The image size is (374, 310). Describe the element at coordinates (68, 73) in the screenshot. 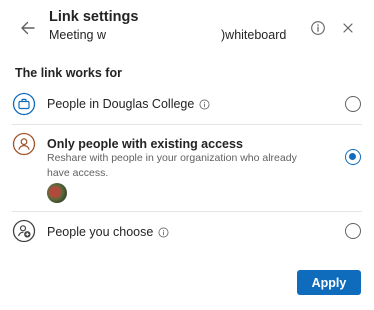

I see `section-label: The link works for` at that location.